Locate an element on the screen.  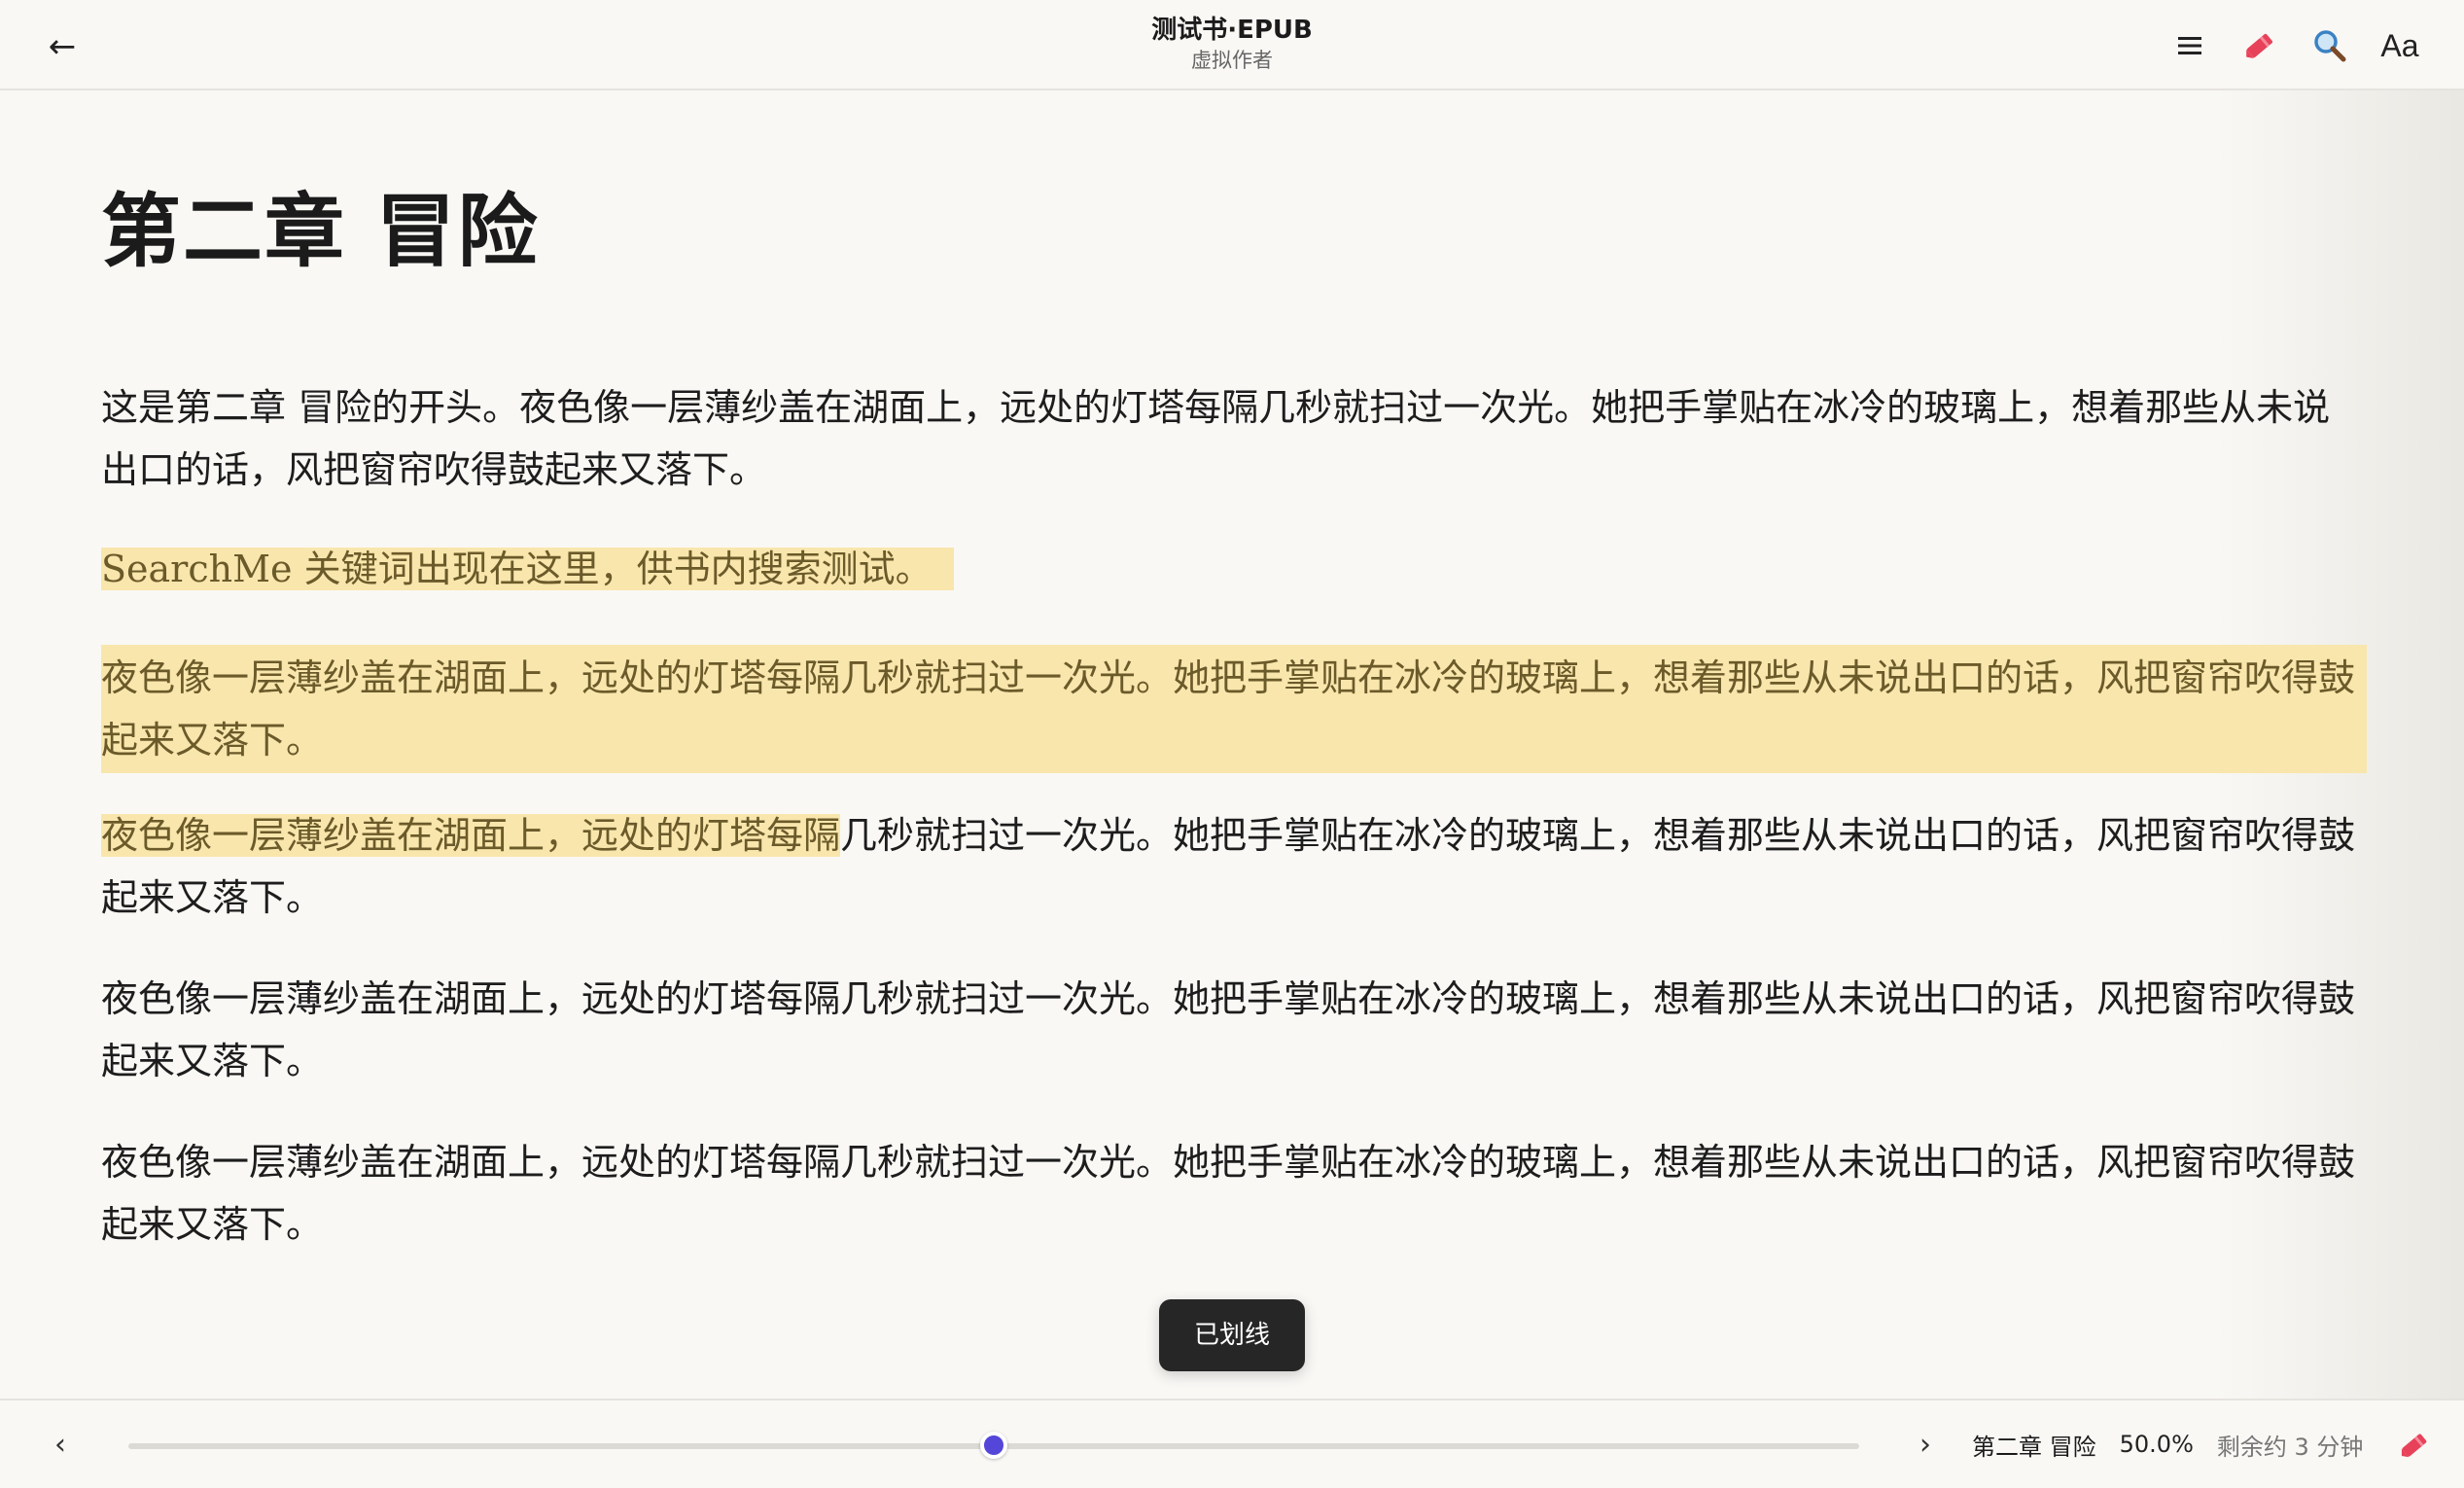
title-block: 测试书·EPUB 虚拟作者 is located at coordinates (1232, 44).